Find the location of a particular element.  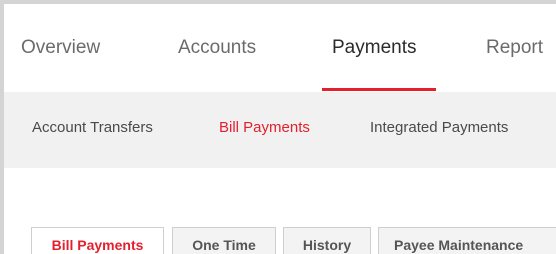

active-nav-underline is located at coordinates (379, 89).